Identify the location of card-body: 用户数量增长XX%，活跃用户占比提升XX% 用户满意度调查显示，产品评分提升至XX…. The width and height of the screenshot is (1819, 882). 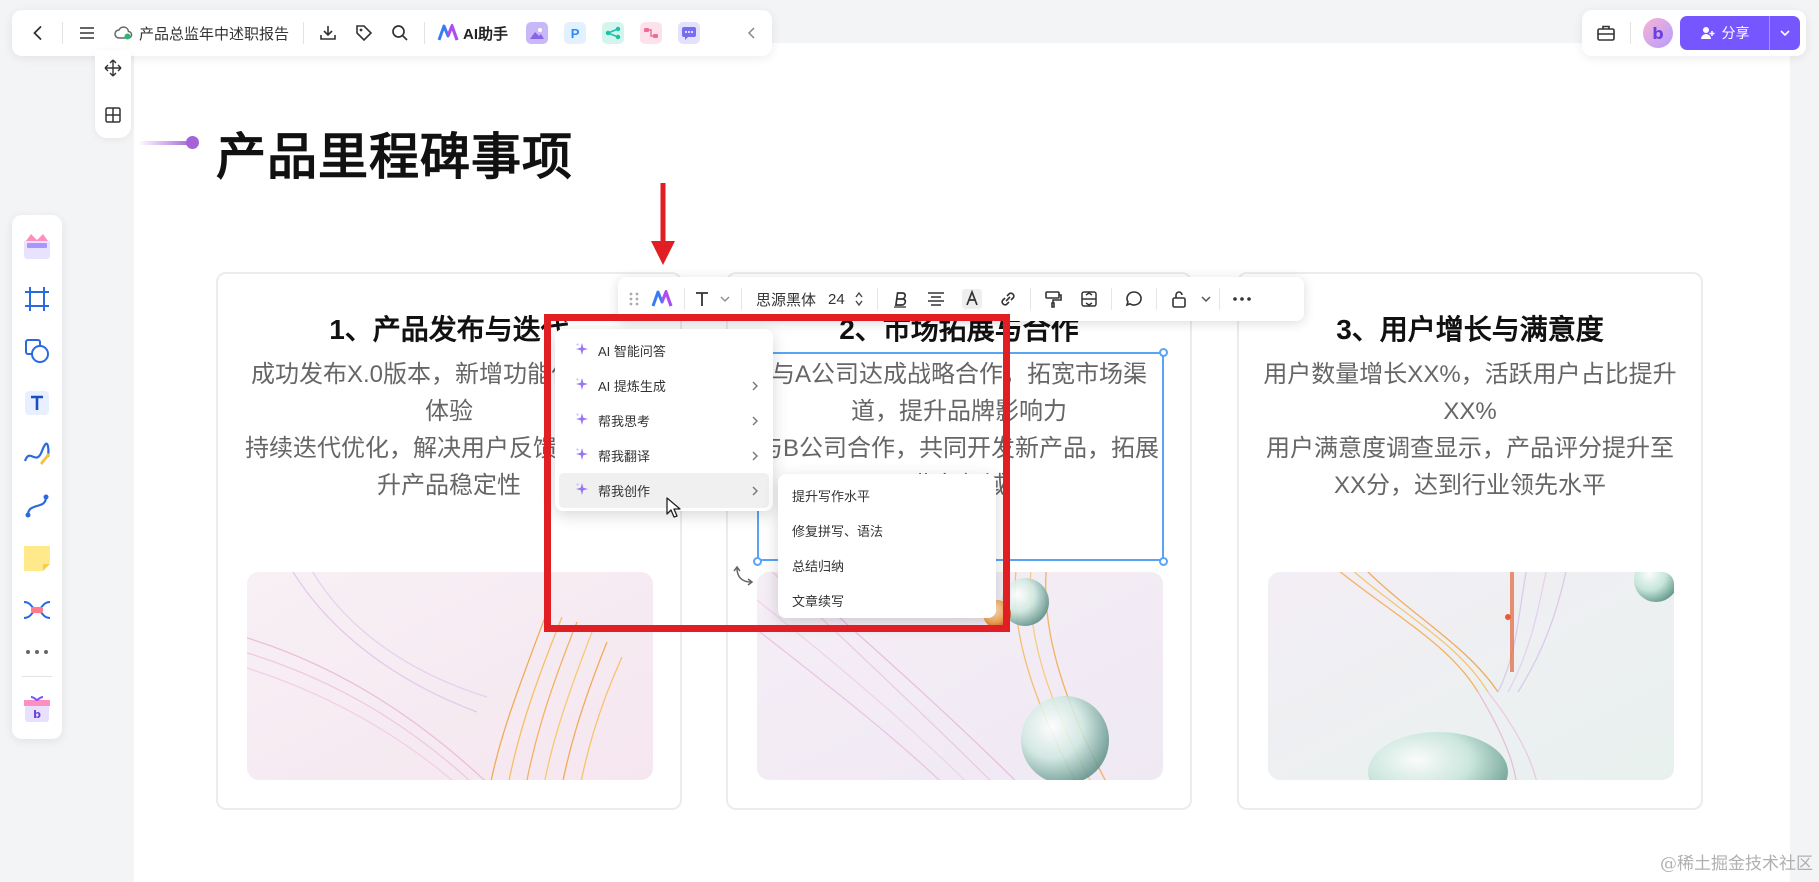
(1470, 430).